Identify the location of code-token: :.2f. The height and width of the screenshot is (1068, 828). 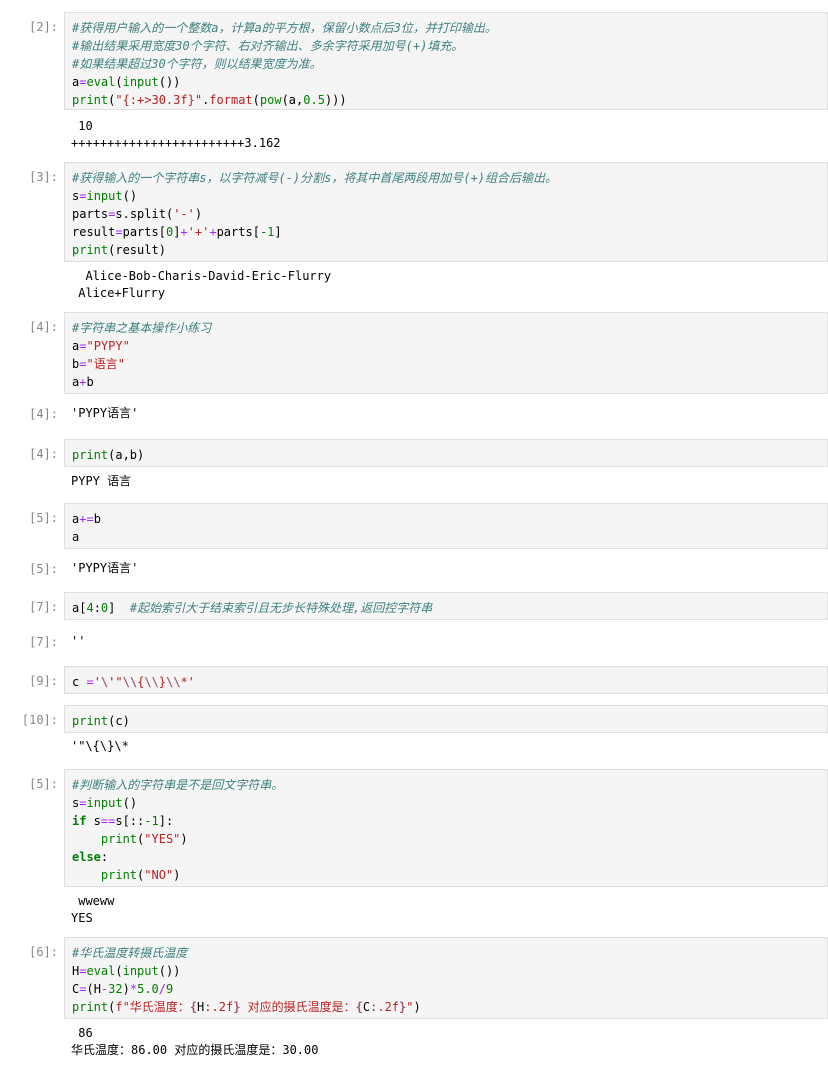
(385, 1007).